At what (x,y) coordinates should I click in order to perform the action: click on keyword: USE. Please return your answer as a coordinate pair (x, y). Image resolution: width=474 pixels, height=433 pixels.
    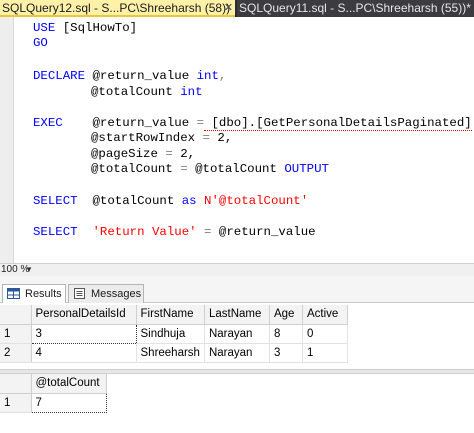
    Looking at the image, I should click on (44, 28).